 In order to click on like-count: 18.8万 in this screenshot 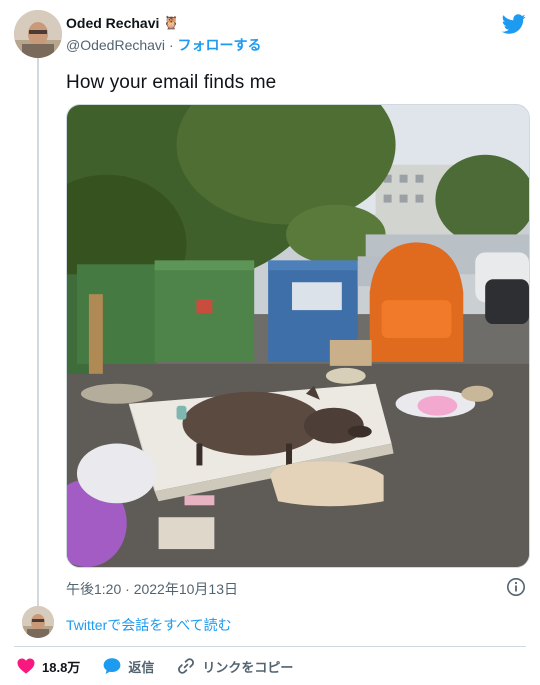, I will do `click(61, 667)`.